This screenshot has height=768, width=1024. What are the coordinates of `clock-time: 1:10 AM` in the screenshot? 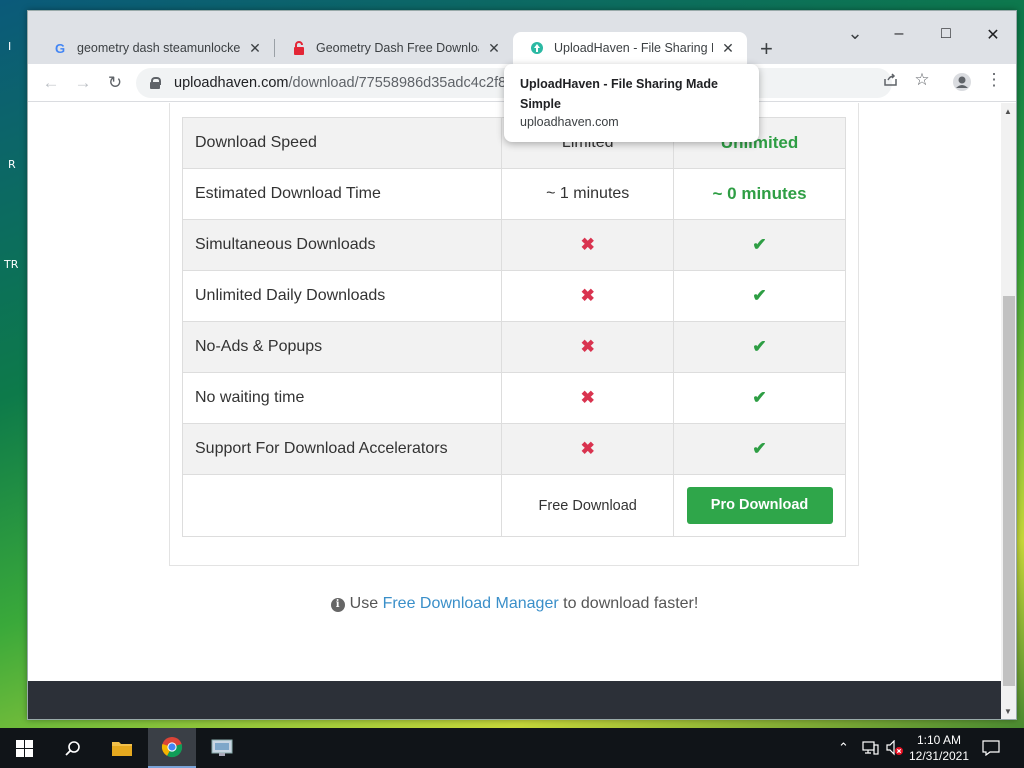 It's located at (939, 740).